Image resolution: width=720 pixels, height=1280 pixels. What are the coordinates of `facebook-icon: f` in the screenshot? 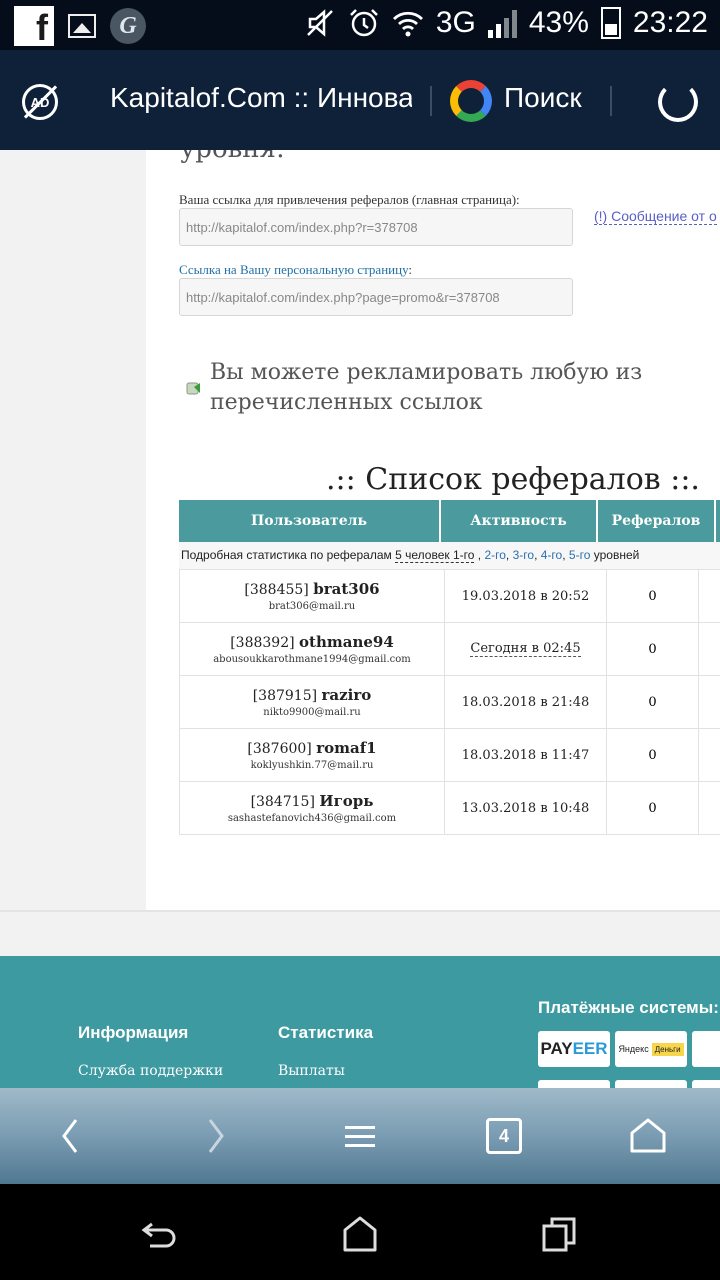 It's located at (34, 26).